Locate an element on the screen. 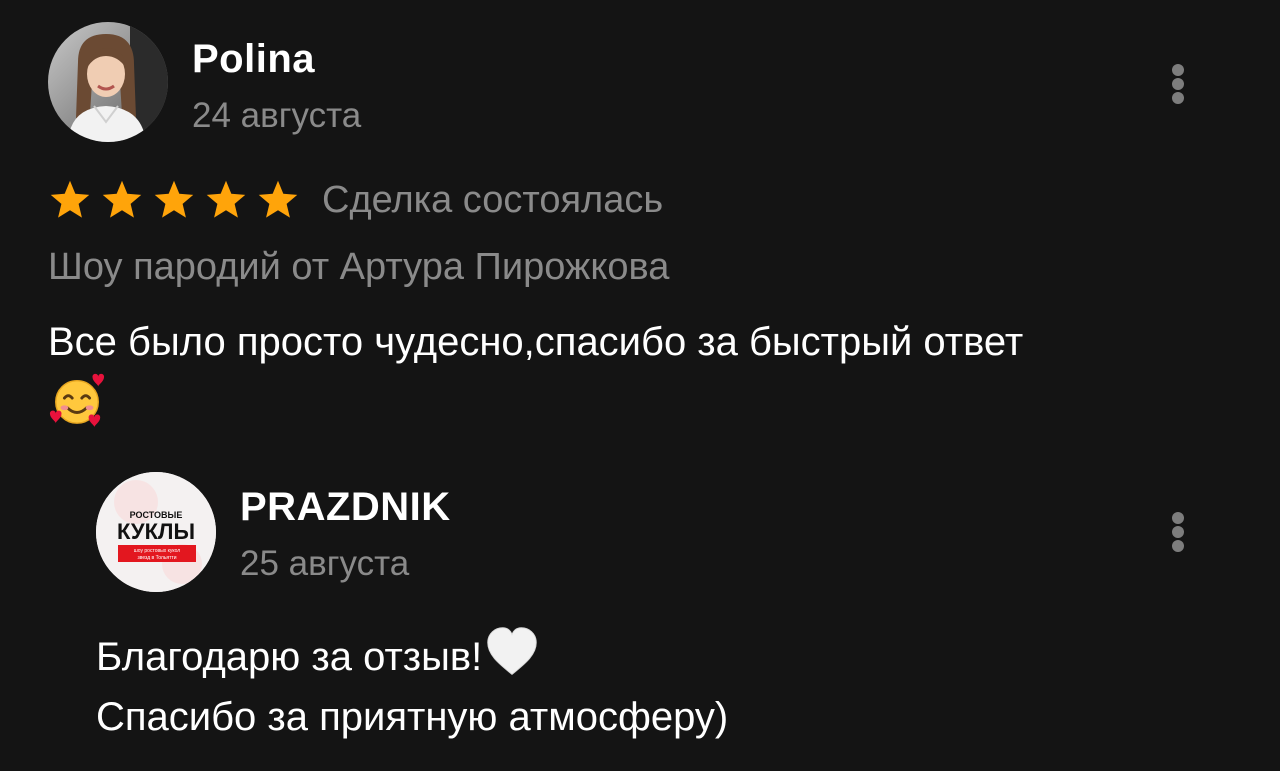  reply-text-line2: Спасибо за приятную атмосферу) is located at coordinates (412, 717).